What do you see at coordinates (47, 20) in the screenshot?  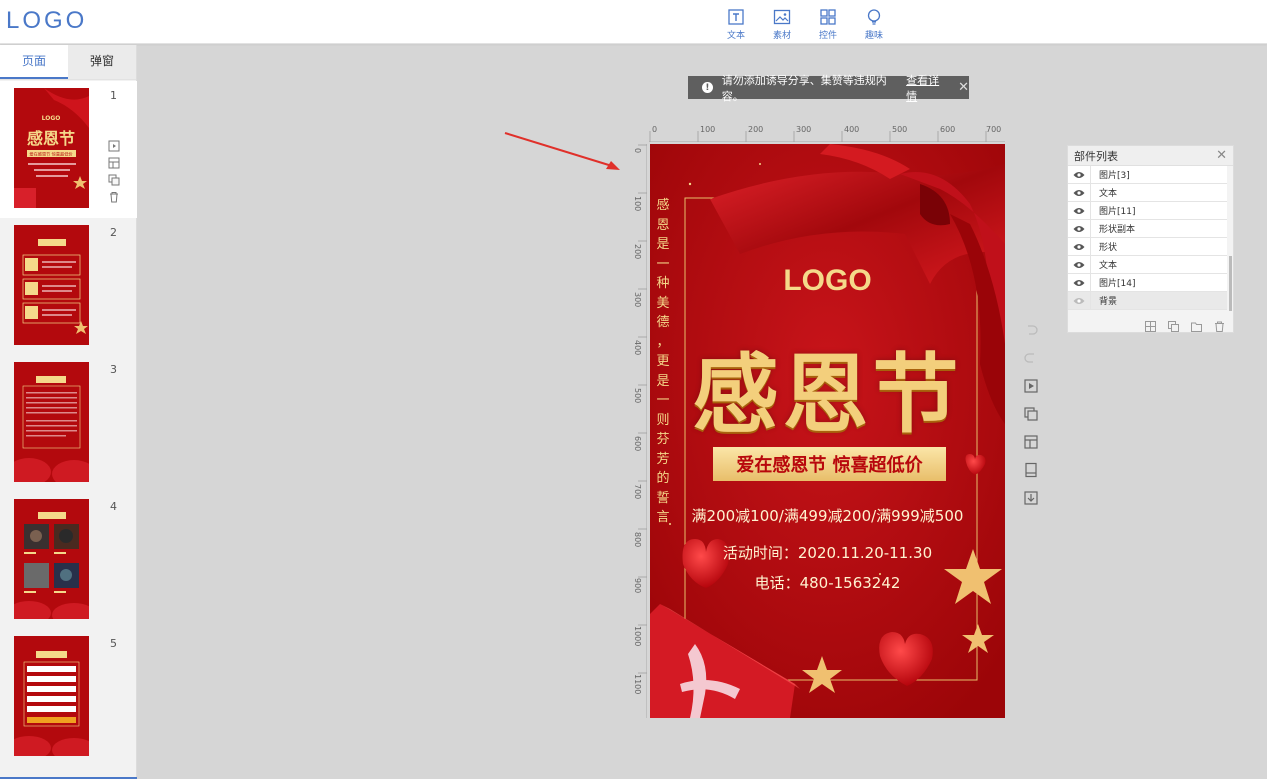 I see `app-logo: LOGO` at bounding box center [47, 20].